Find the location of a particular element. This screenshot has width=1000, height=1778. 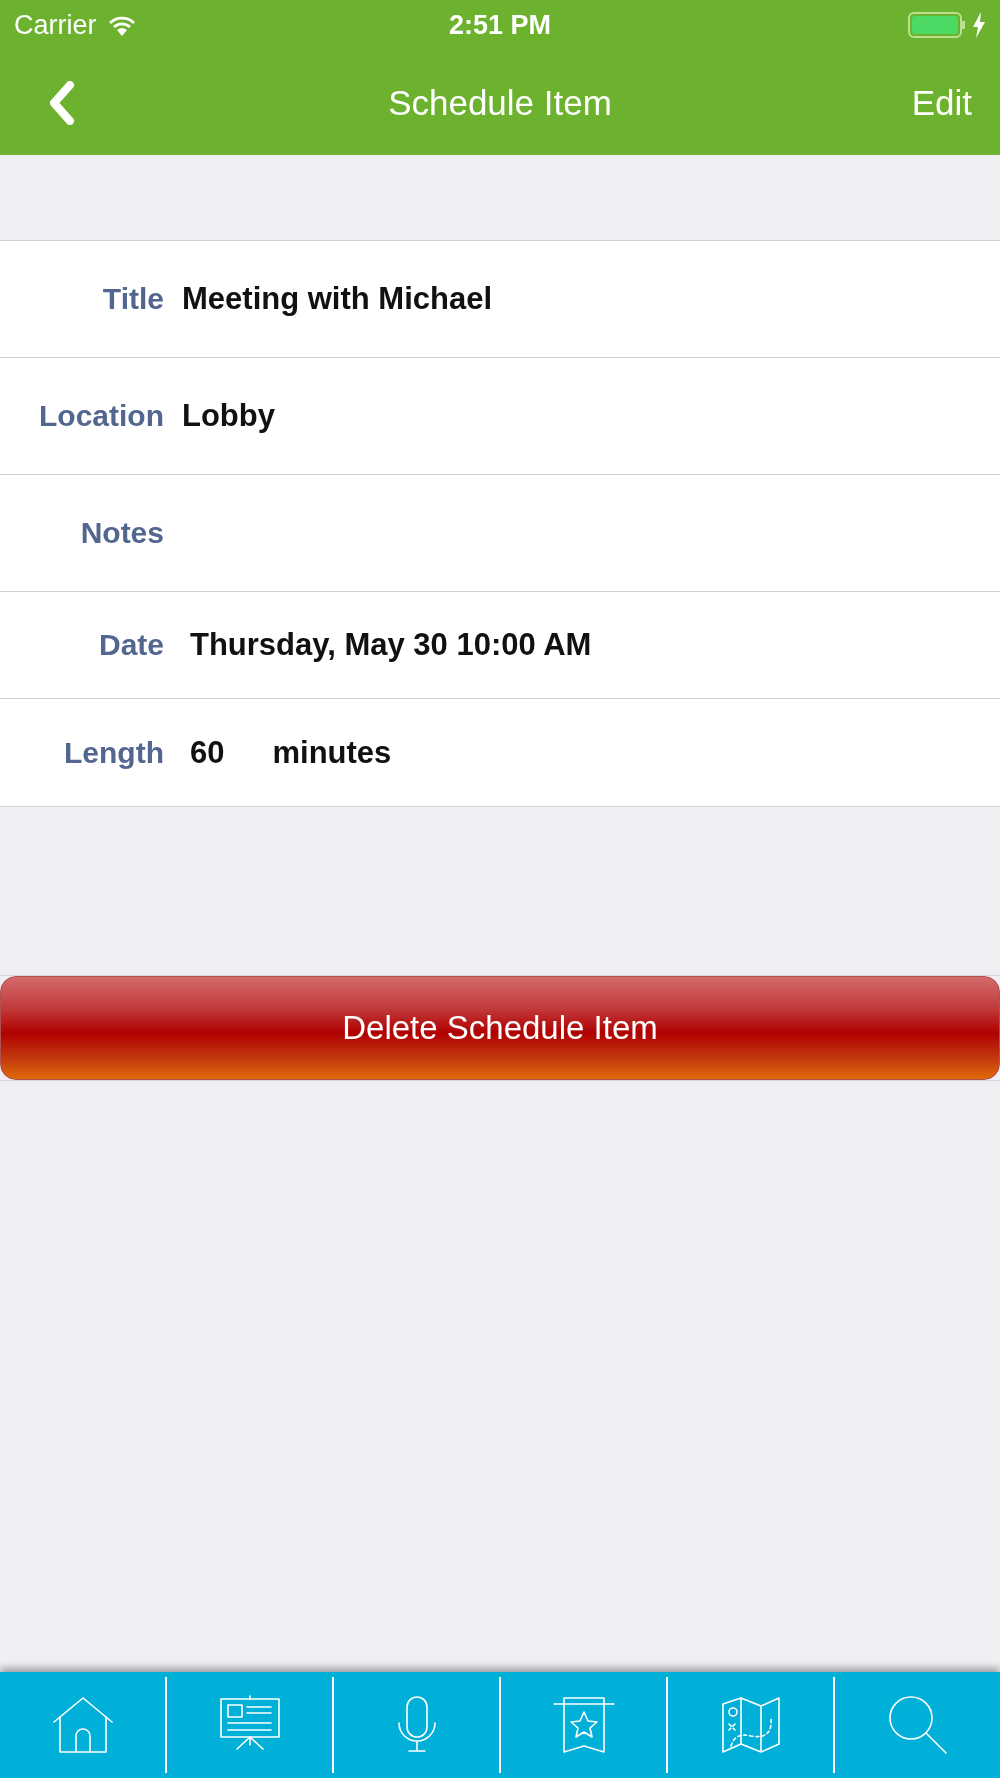

search-icon is located at coordinates (917, 1725).